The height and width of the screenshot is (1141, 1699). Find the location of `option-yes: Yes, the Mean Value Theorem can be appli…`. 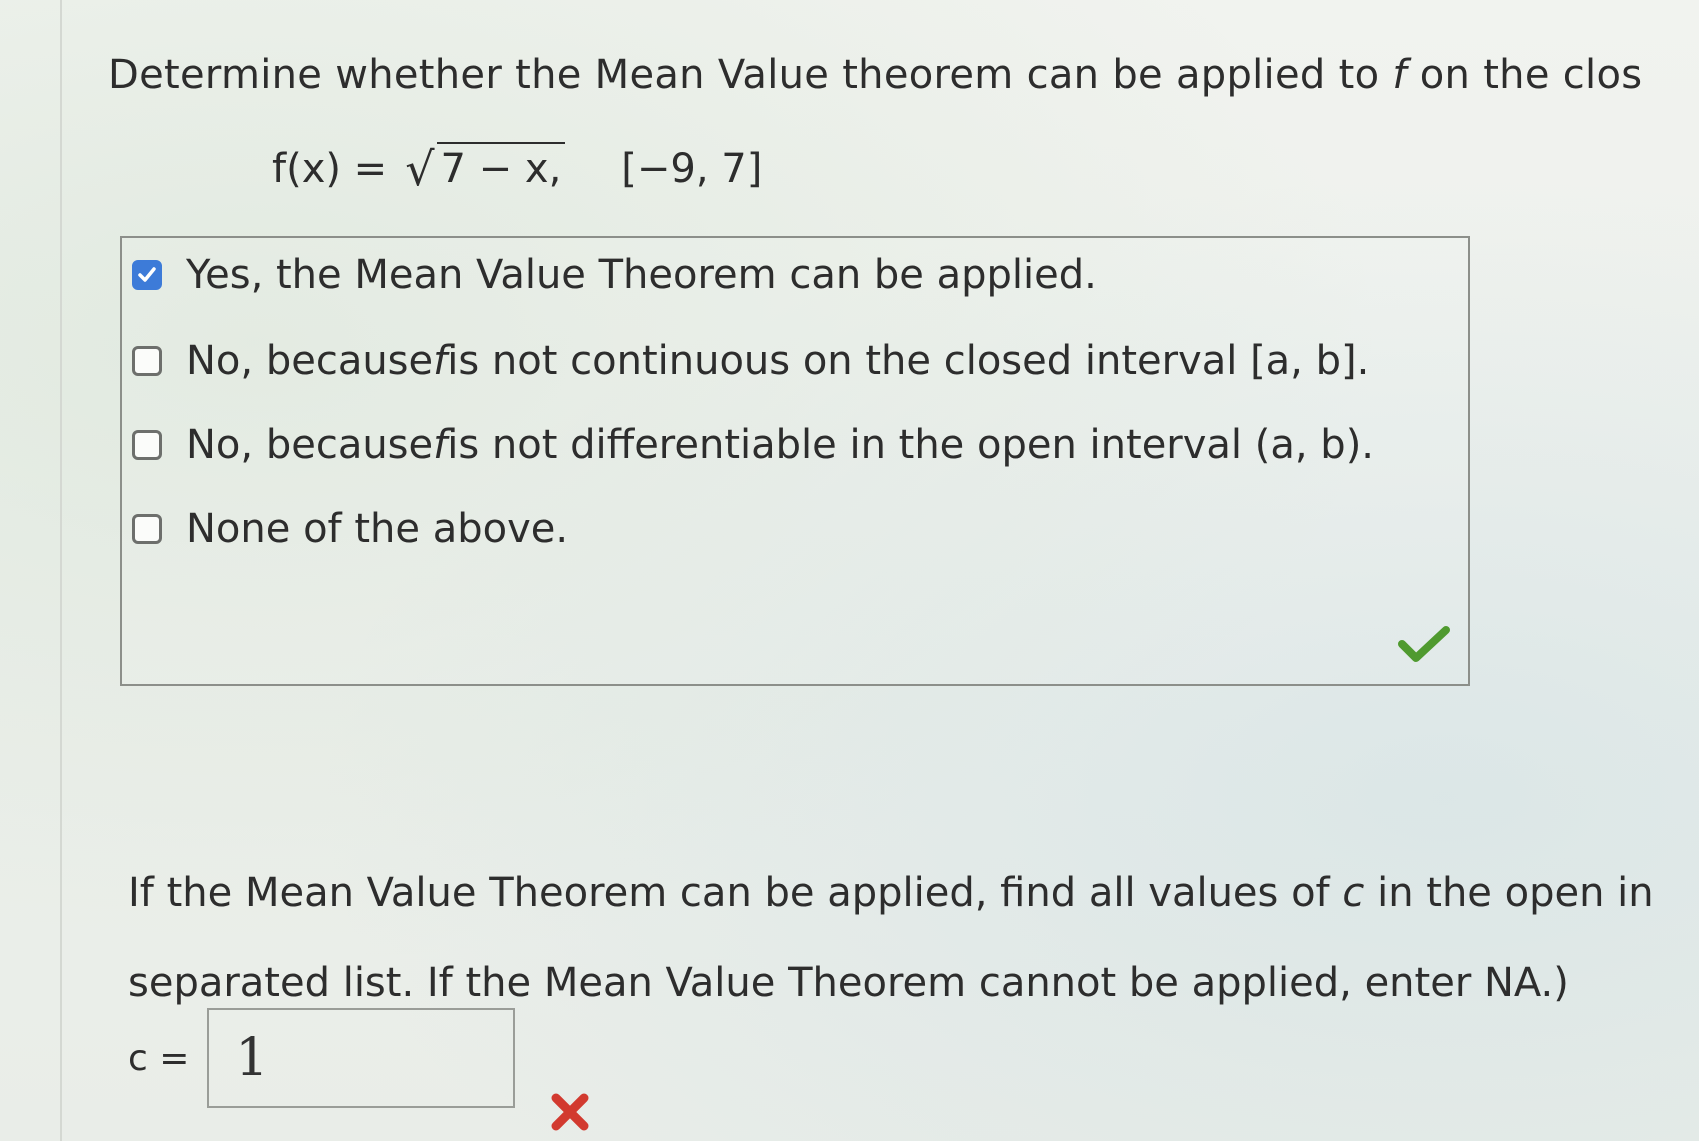

option-yes: Yes, the Mean Value Theorem can be appli… is located at coordinates (614, 275).